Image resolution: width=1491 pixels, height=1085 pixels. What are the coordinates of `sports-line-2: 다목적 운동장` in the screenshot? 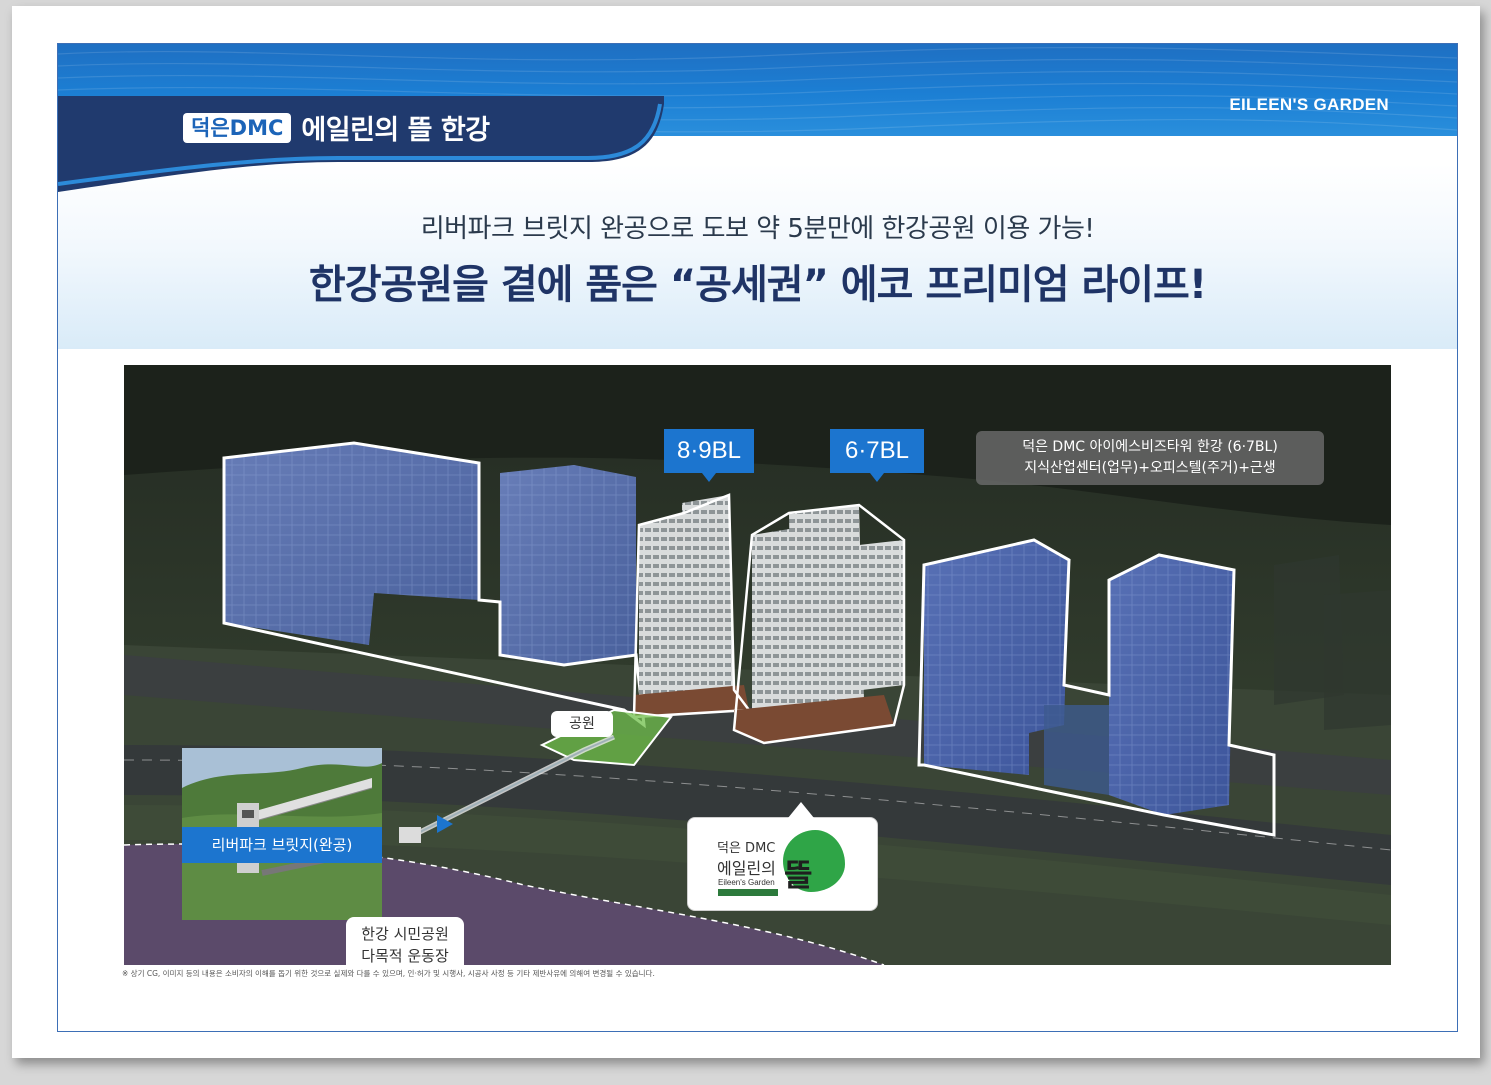 It's located at (405, 956).